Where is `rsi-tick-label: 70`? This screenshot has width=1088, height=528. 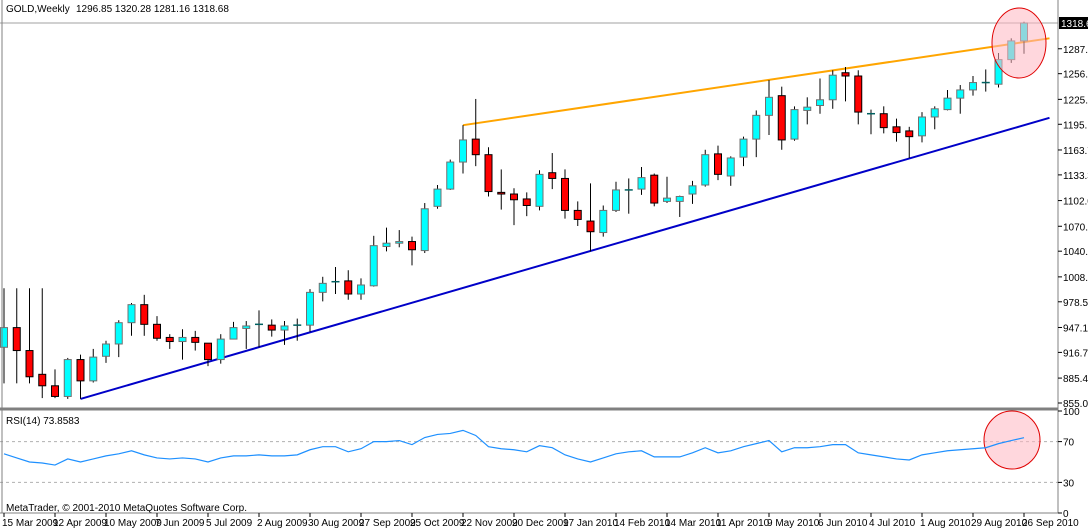 rsi-tick-label: 70 is located at coordinates (1069, 443).